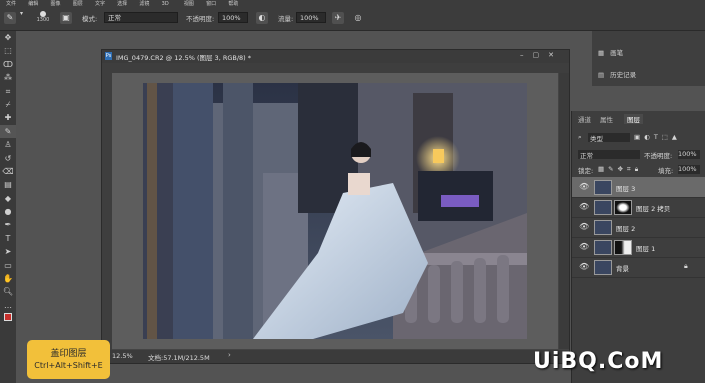  I want to click on shape-tool-icon: ▭, so click(8, 265).